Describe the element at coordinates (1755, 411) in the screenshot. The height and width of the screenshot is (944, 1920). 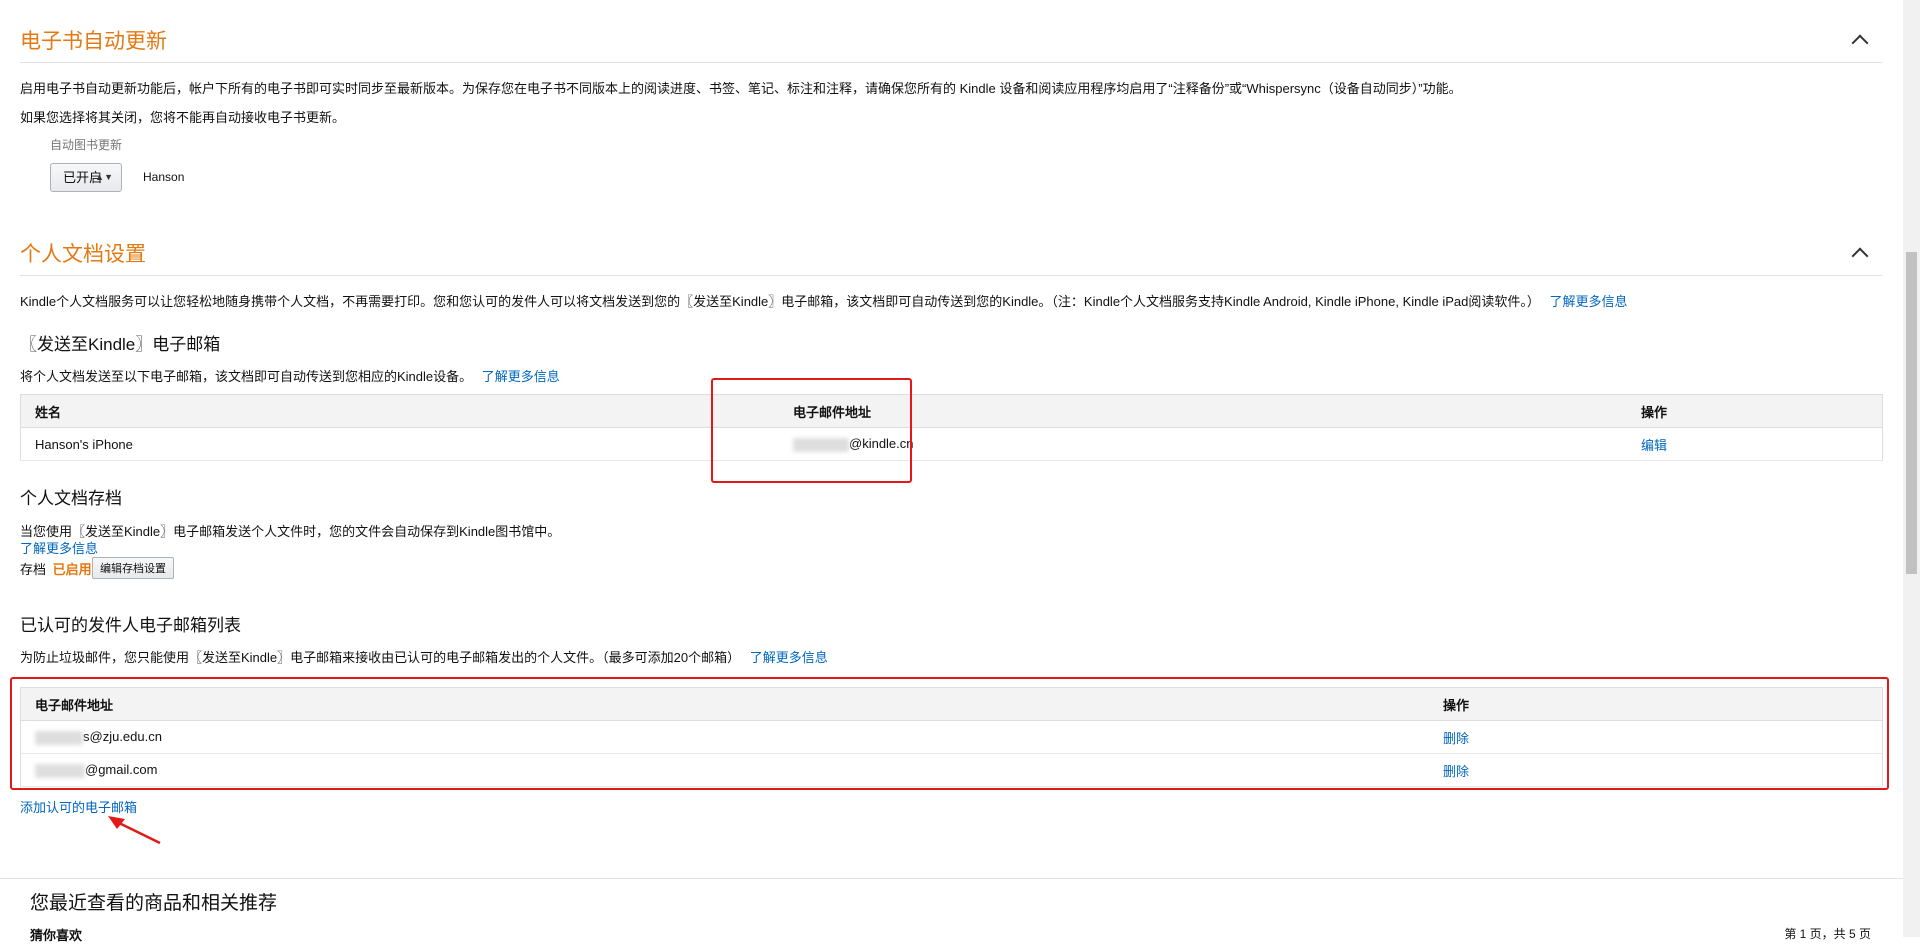
I see `column-header-action: 操作` at that location.